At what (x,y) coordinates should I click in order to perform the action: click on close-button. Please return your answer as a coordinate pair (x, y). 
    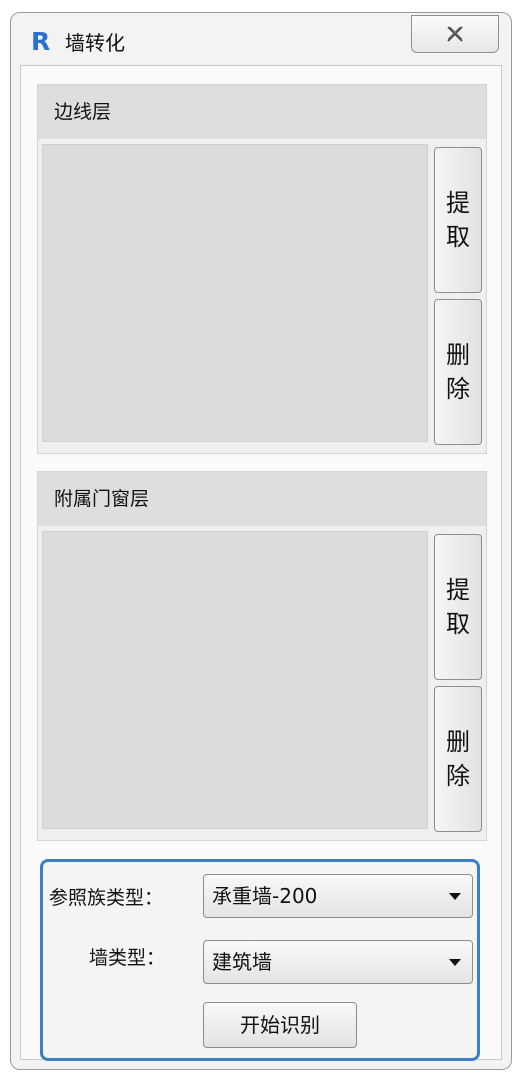
    Looking at the image, I should click on (455, 34).